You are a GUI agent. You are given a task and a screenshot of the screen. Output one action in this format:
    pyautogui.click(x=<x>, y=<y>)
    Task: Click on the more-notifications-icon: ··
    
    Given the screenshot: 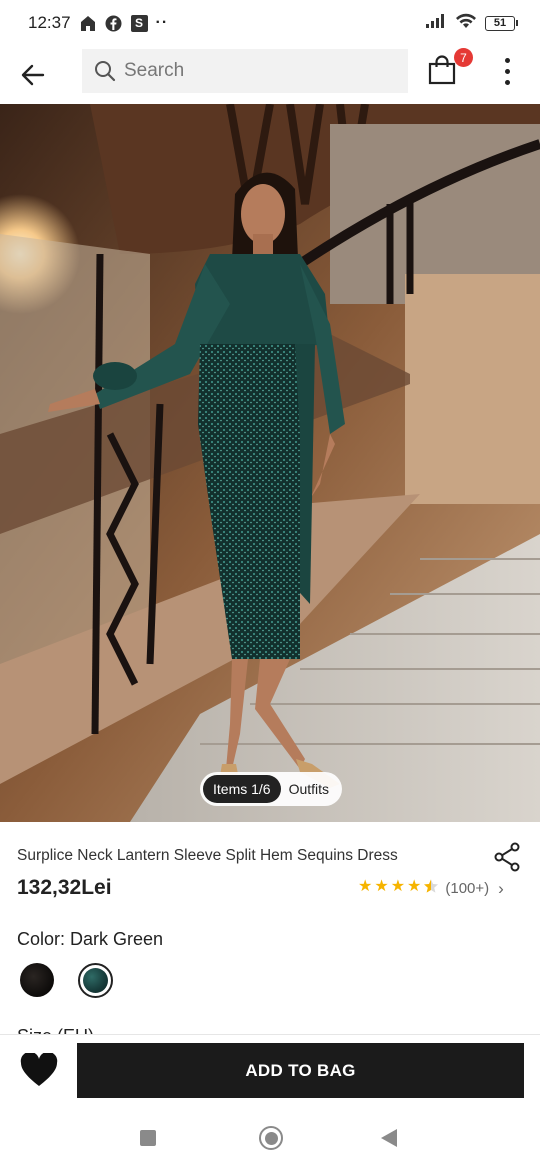 What is the action you would take?
    pyautogui.click(x=162, y=22)
    